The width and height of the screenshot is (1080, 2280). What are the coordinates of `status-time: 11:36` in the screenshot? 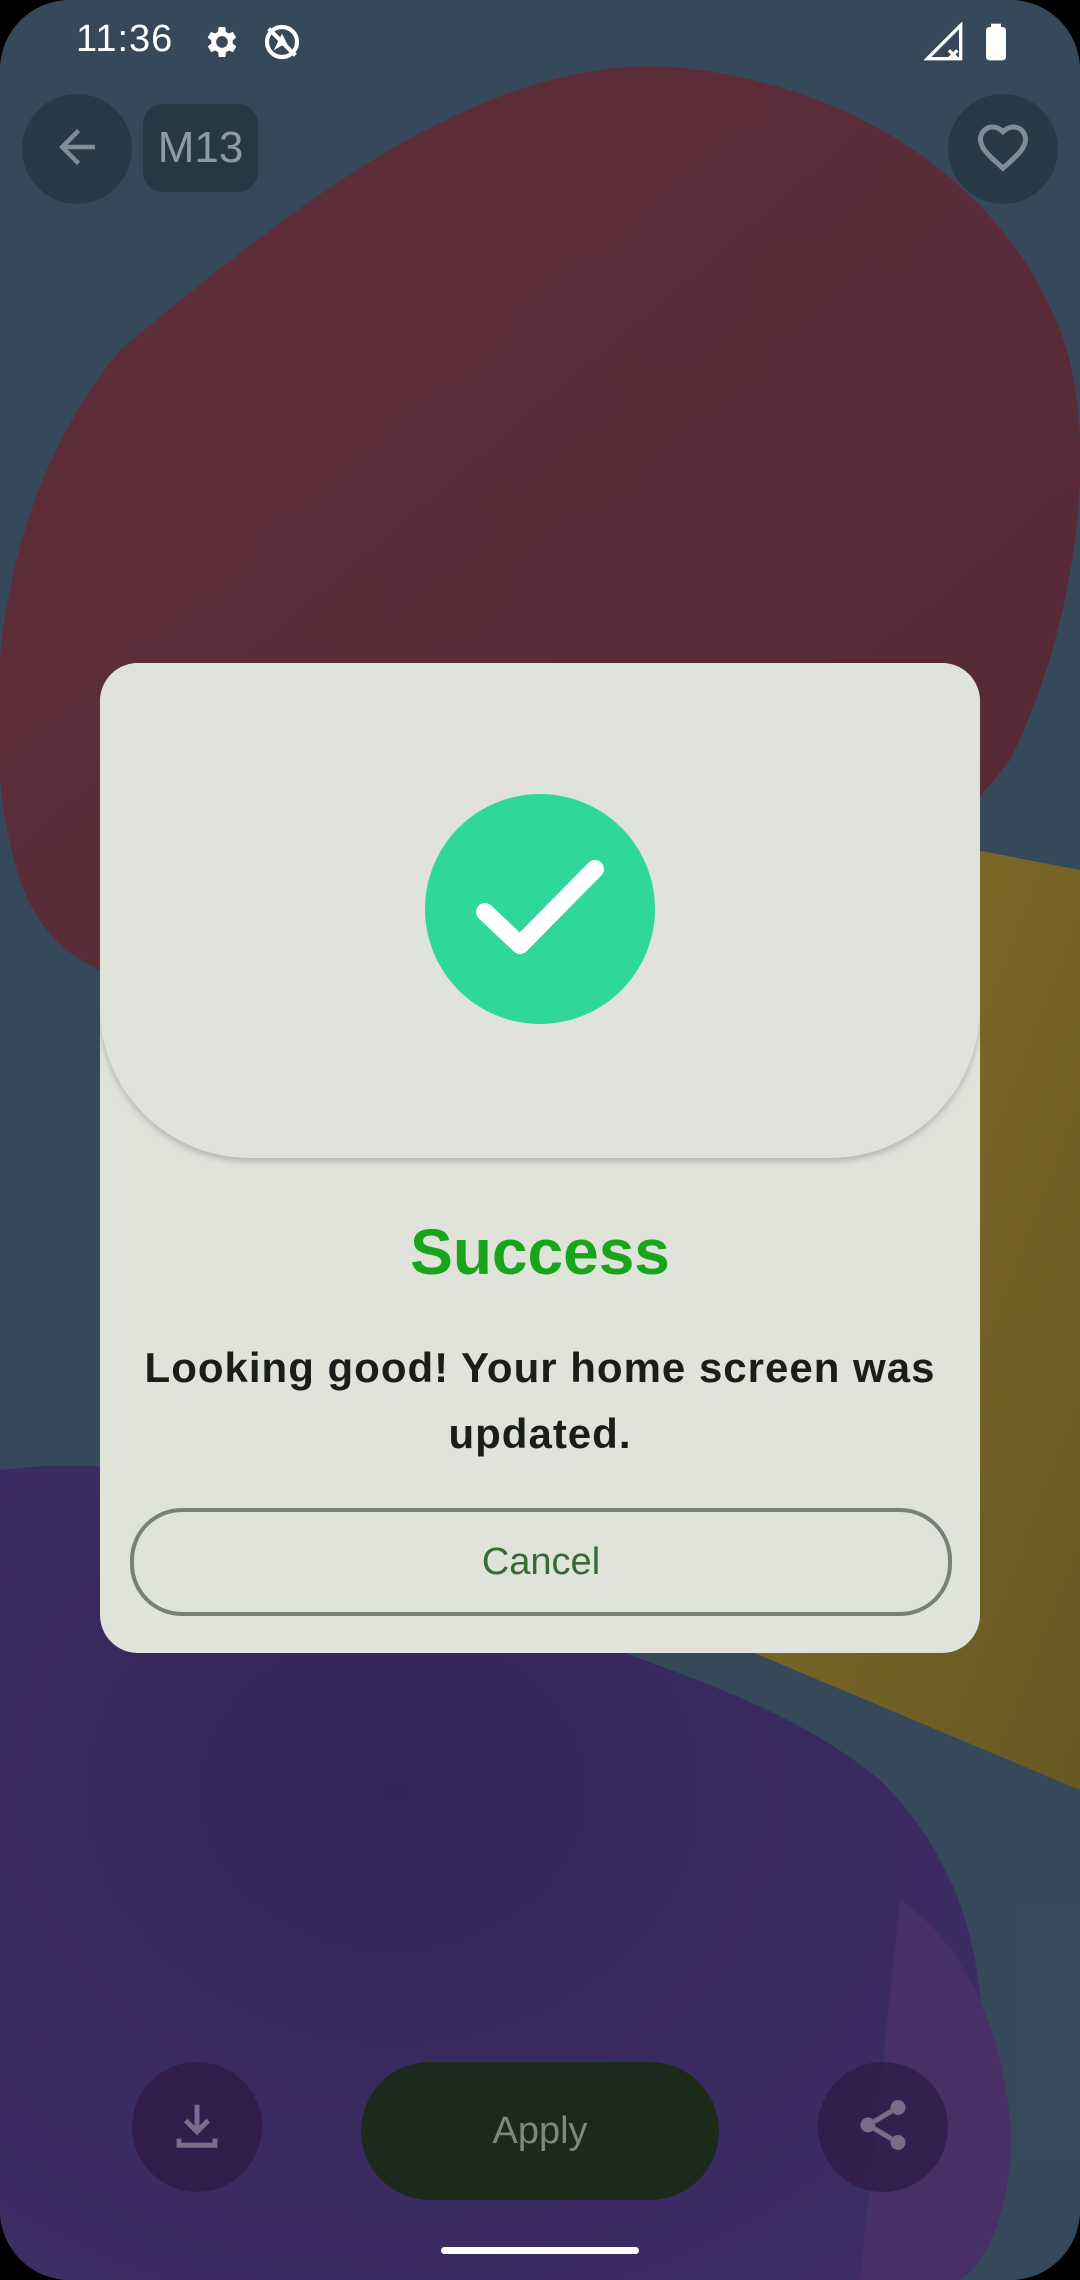 It's located at (125, 39).